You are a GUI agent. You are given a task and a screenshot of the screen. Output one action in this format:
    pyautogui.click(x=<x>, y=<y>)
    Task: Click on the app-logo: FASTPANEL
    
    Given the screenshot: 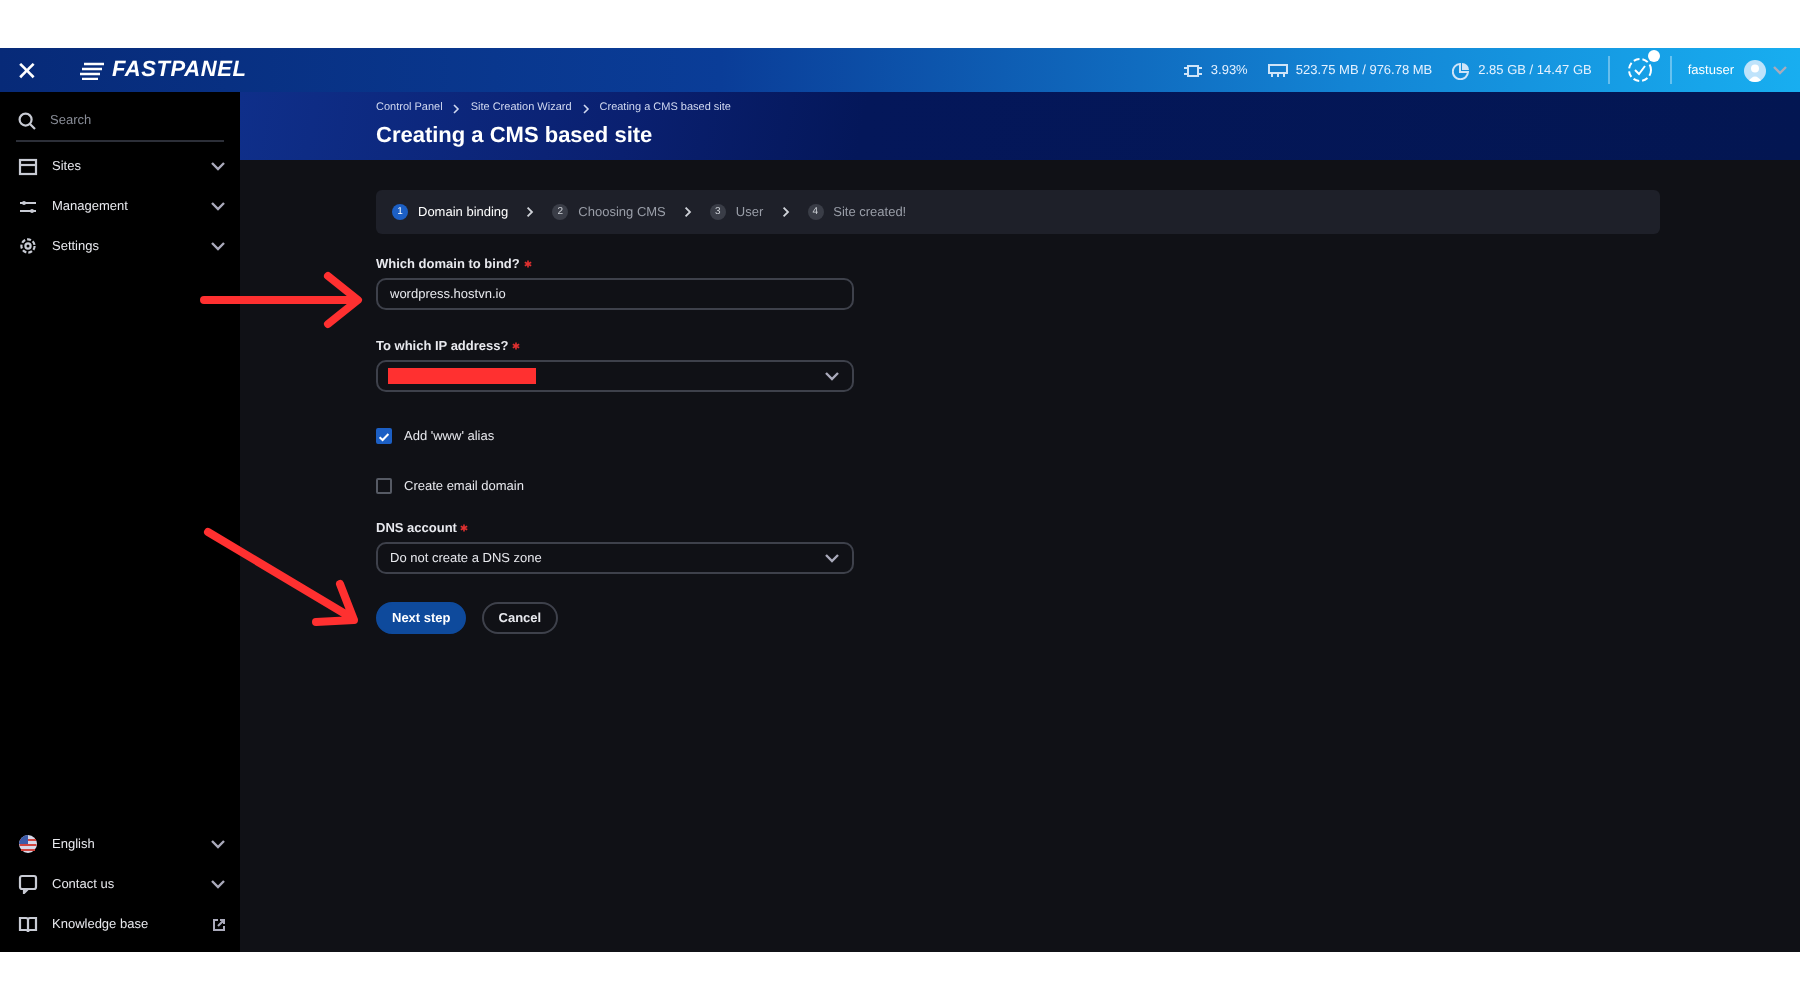 What is the action you would take?
    pyautogui.click(x=179, y=70)
    